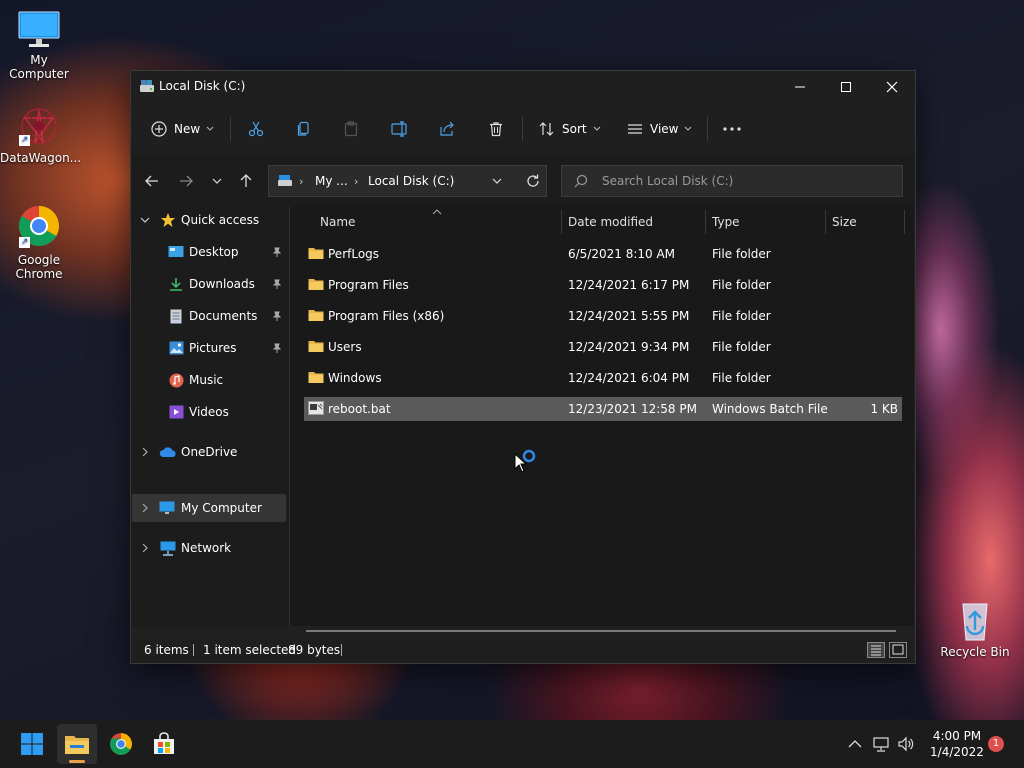 The height and width of the screenshot is (768, 1024). I want to click on sort-ascending-icon, so click(437, 212).